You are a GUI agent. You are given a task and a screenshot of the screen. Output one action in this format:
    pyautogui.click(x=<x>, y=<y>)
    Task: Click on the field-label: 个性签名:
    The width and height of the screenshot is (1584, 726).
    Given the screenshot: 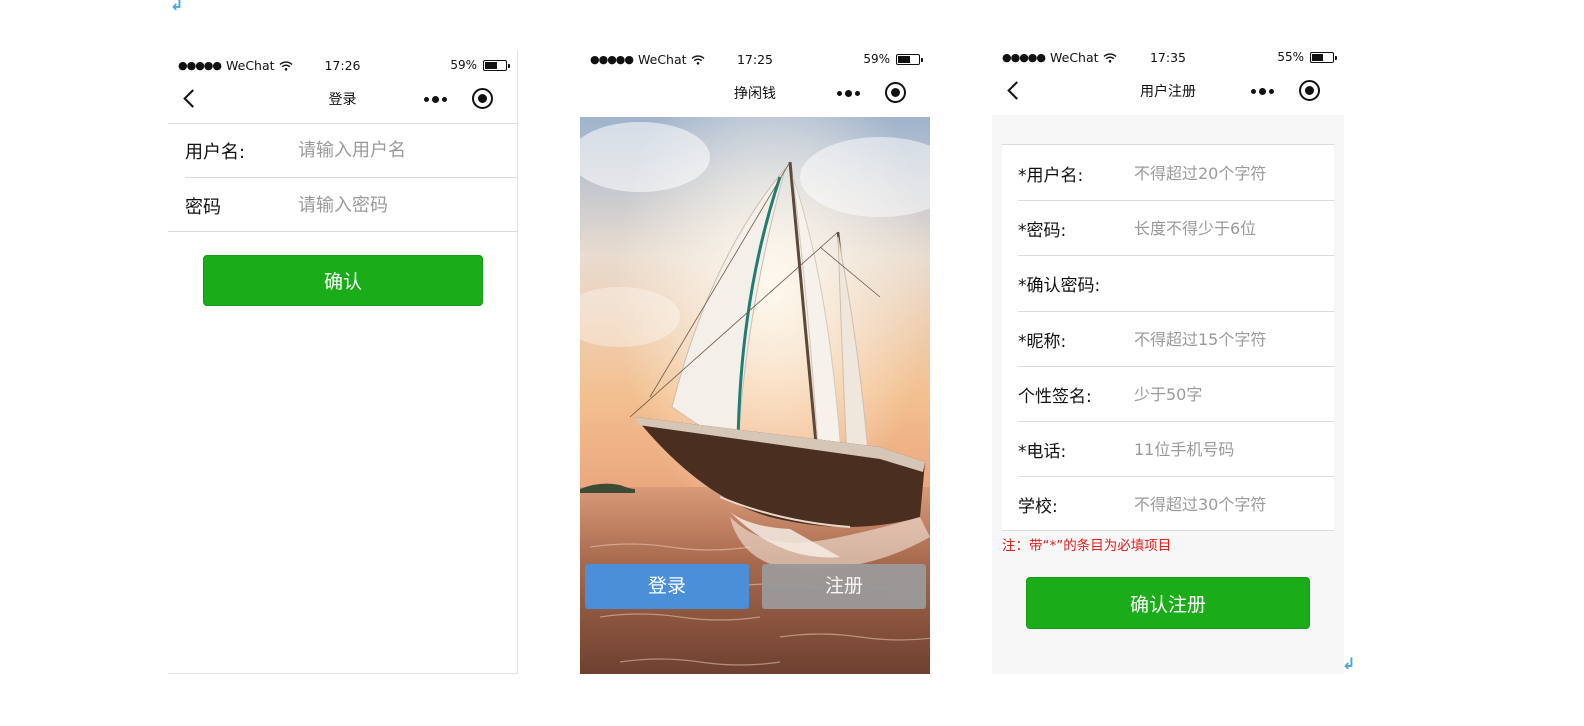 What is the action you would take?
    pyautogui.click(x=1055, y=397)
    